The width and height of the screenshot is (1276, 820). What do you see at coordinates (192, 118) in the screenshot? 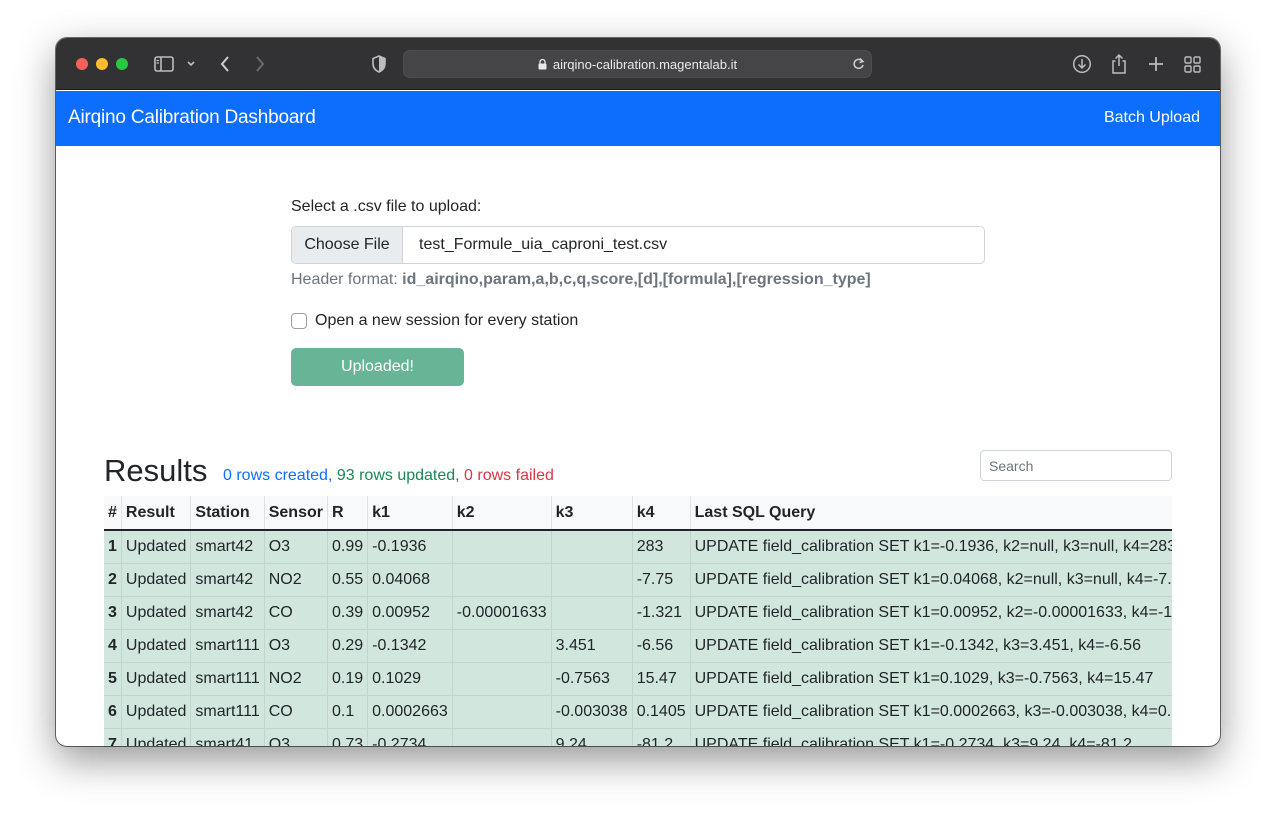
I see `navbar-brand: Airqino Calibration Dashboard` at bounding box center [192, 118].